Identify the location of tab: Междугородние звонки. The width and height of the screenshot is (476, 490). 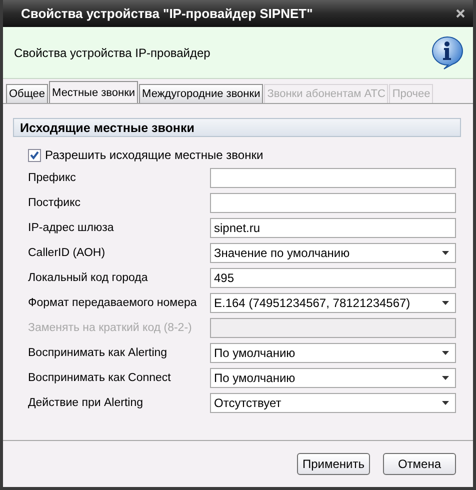
(201, 93).